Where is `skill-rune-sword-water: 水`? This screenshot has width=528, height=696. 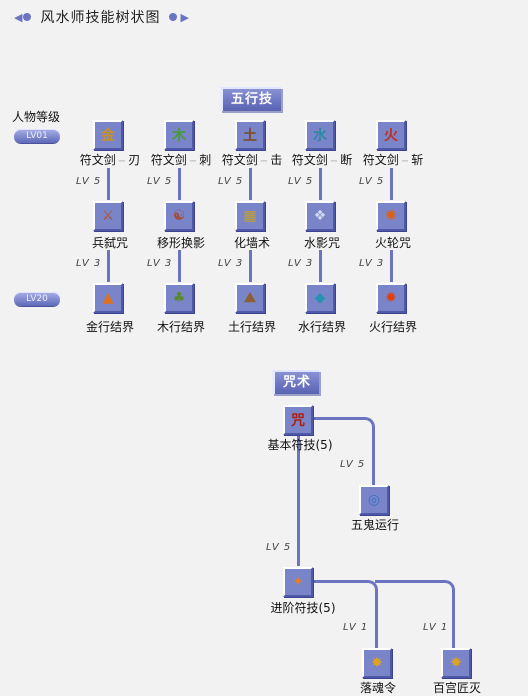 skill-rune-sword-water: 水 is located at coordinates (320, 135).